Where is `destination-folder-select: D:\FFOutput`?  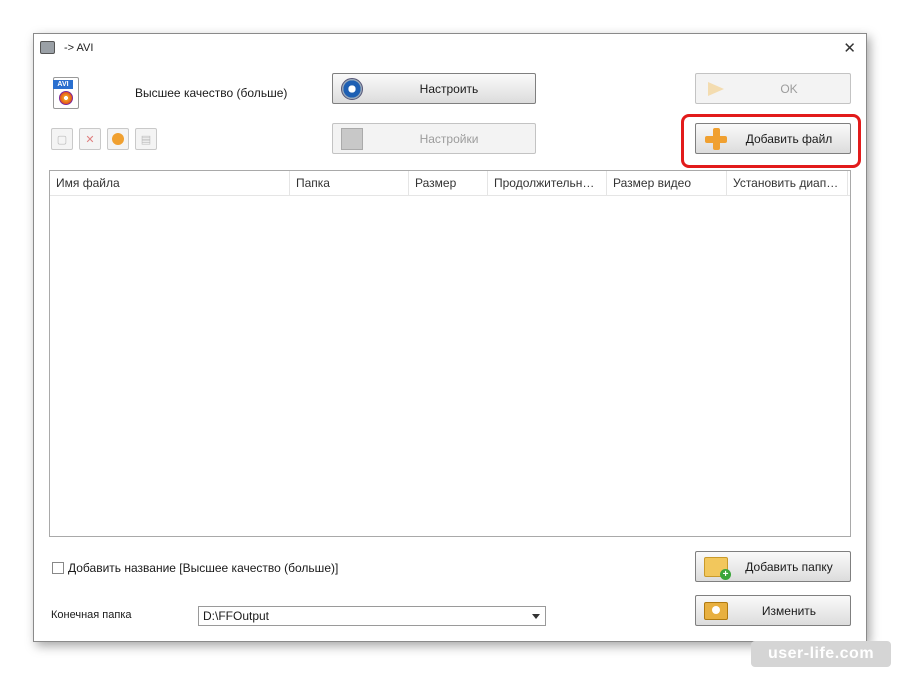 destination-folder-select: D:\FFOutput is located at coordinates (372, 616).